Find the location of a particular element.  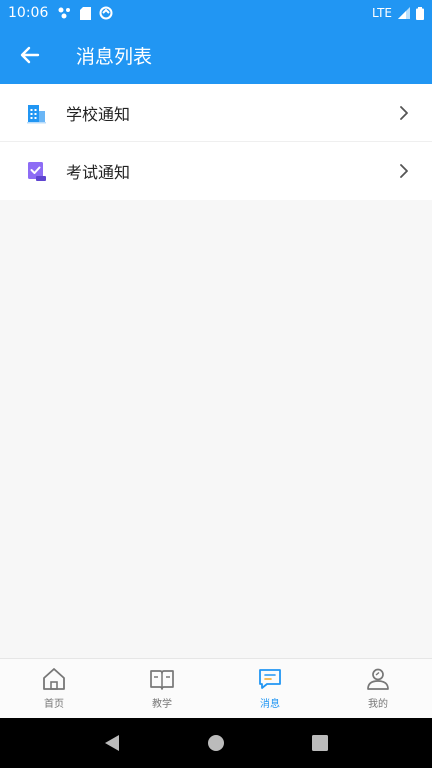

status-time: 10:06 is located at coordinates (28, 13).